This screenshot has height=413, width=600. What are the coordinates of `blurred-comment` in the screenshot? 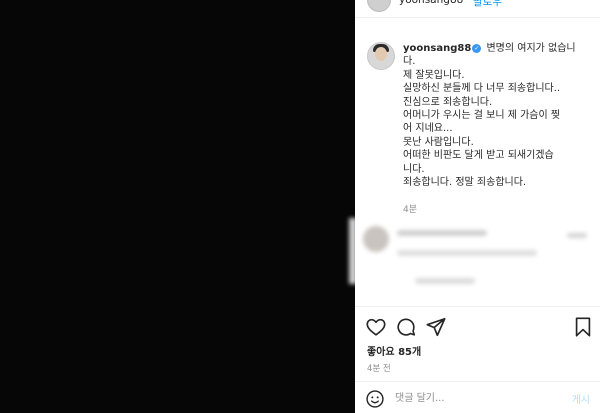 It's located at (477, 251).